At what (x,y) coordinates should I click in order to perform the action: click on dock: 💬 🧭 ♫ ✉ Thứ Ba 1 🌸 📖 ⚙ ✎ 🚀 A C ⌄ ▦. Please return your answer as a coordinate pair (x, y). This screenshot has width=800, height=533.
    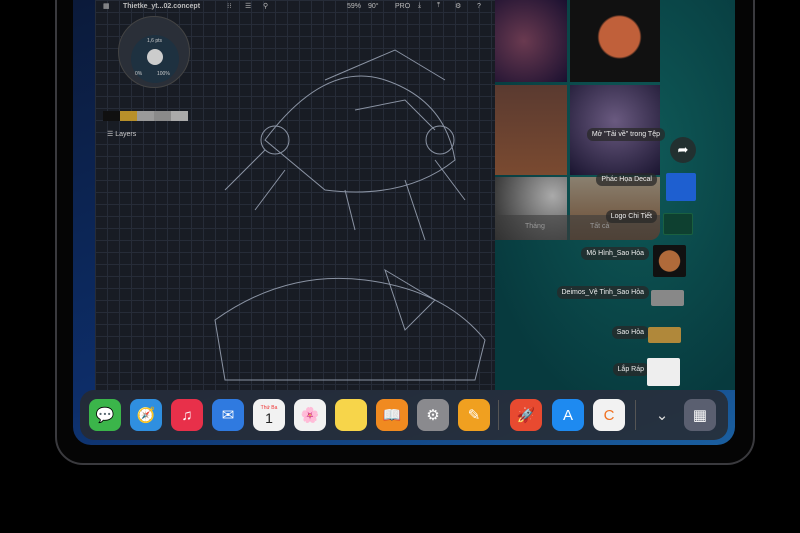
    Looking at the image, I should click on (404, 415).